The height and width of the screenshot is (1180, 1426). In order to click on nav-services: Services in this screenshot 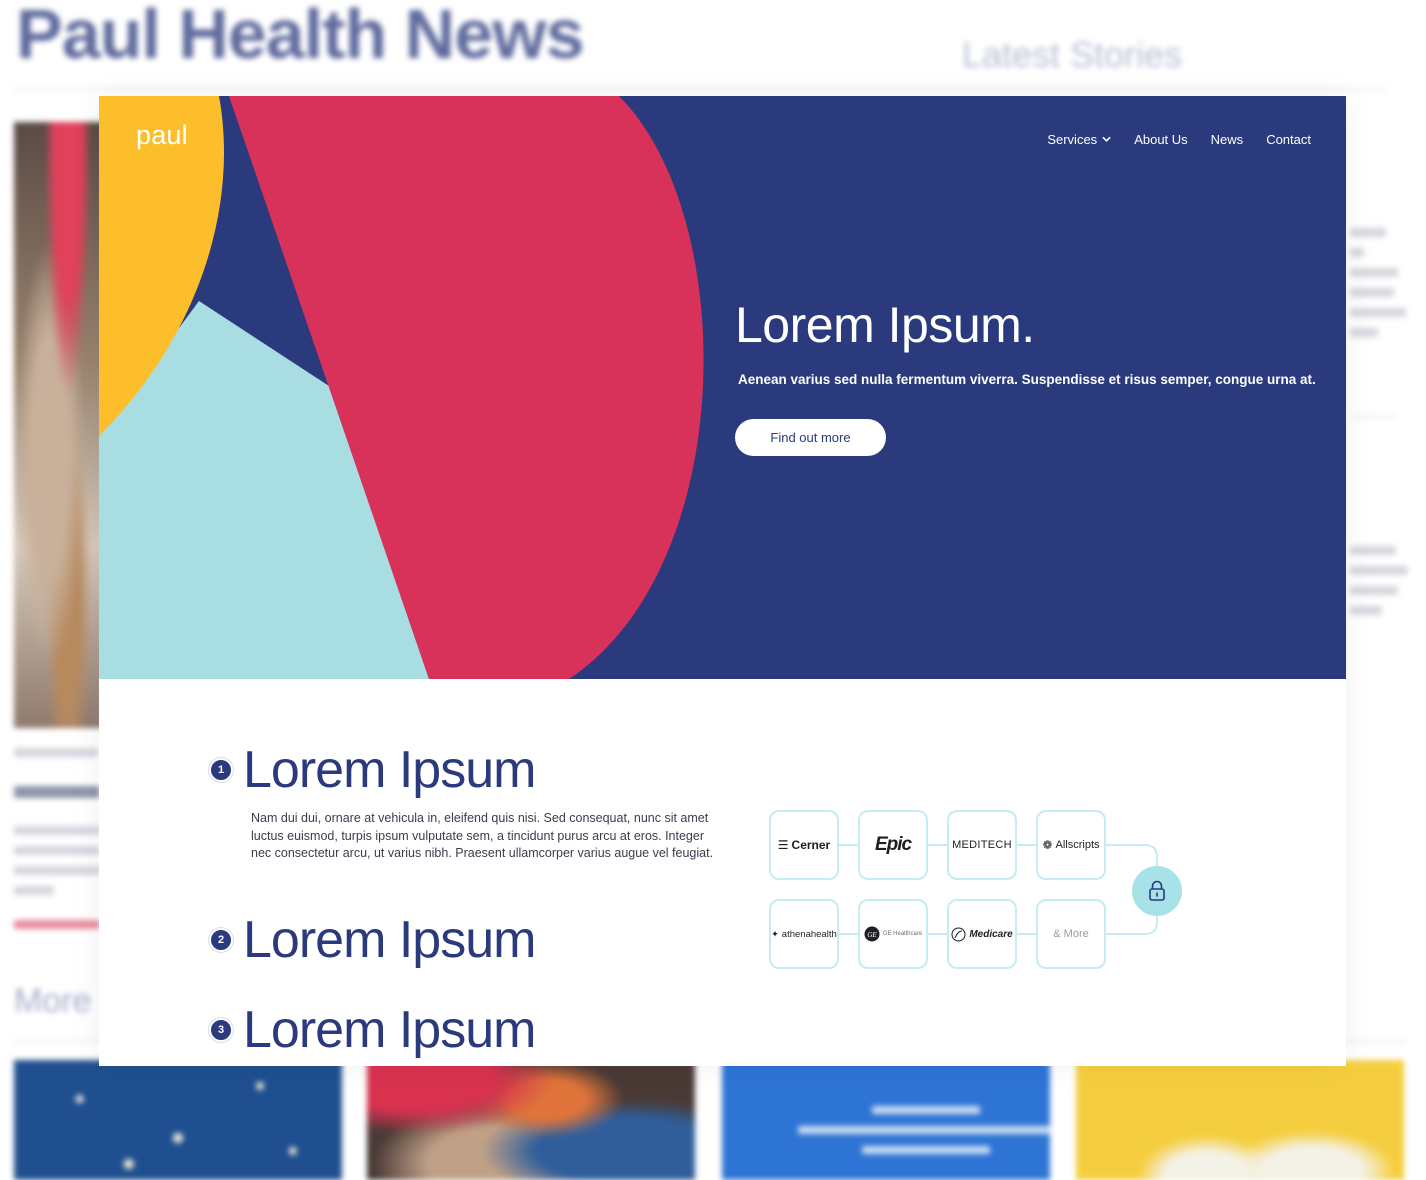, I will do `click(1079, 139)`.